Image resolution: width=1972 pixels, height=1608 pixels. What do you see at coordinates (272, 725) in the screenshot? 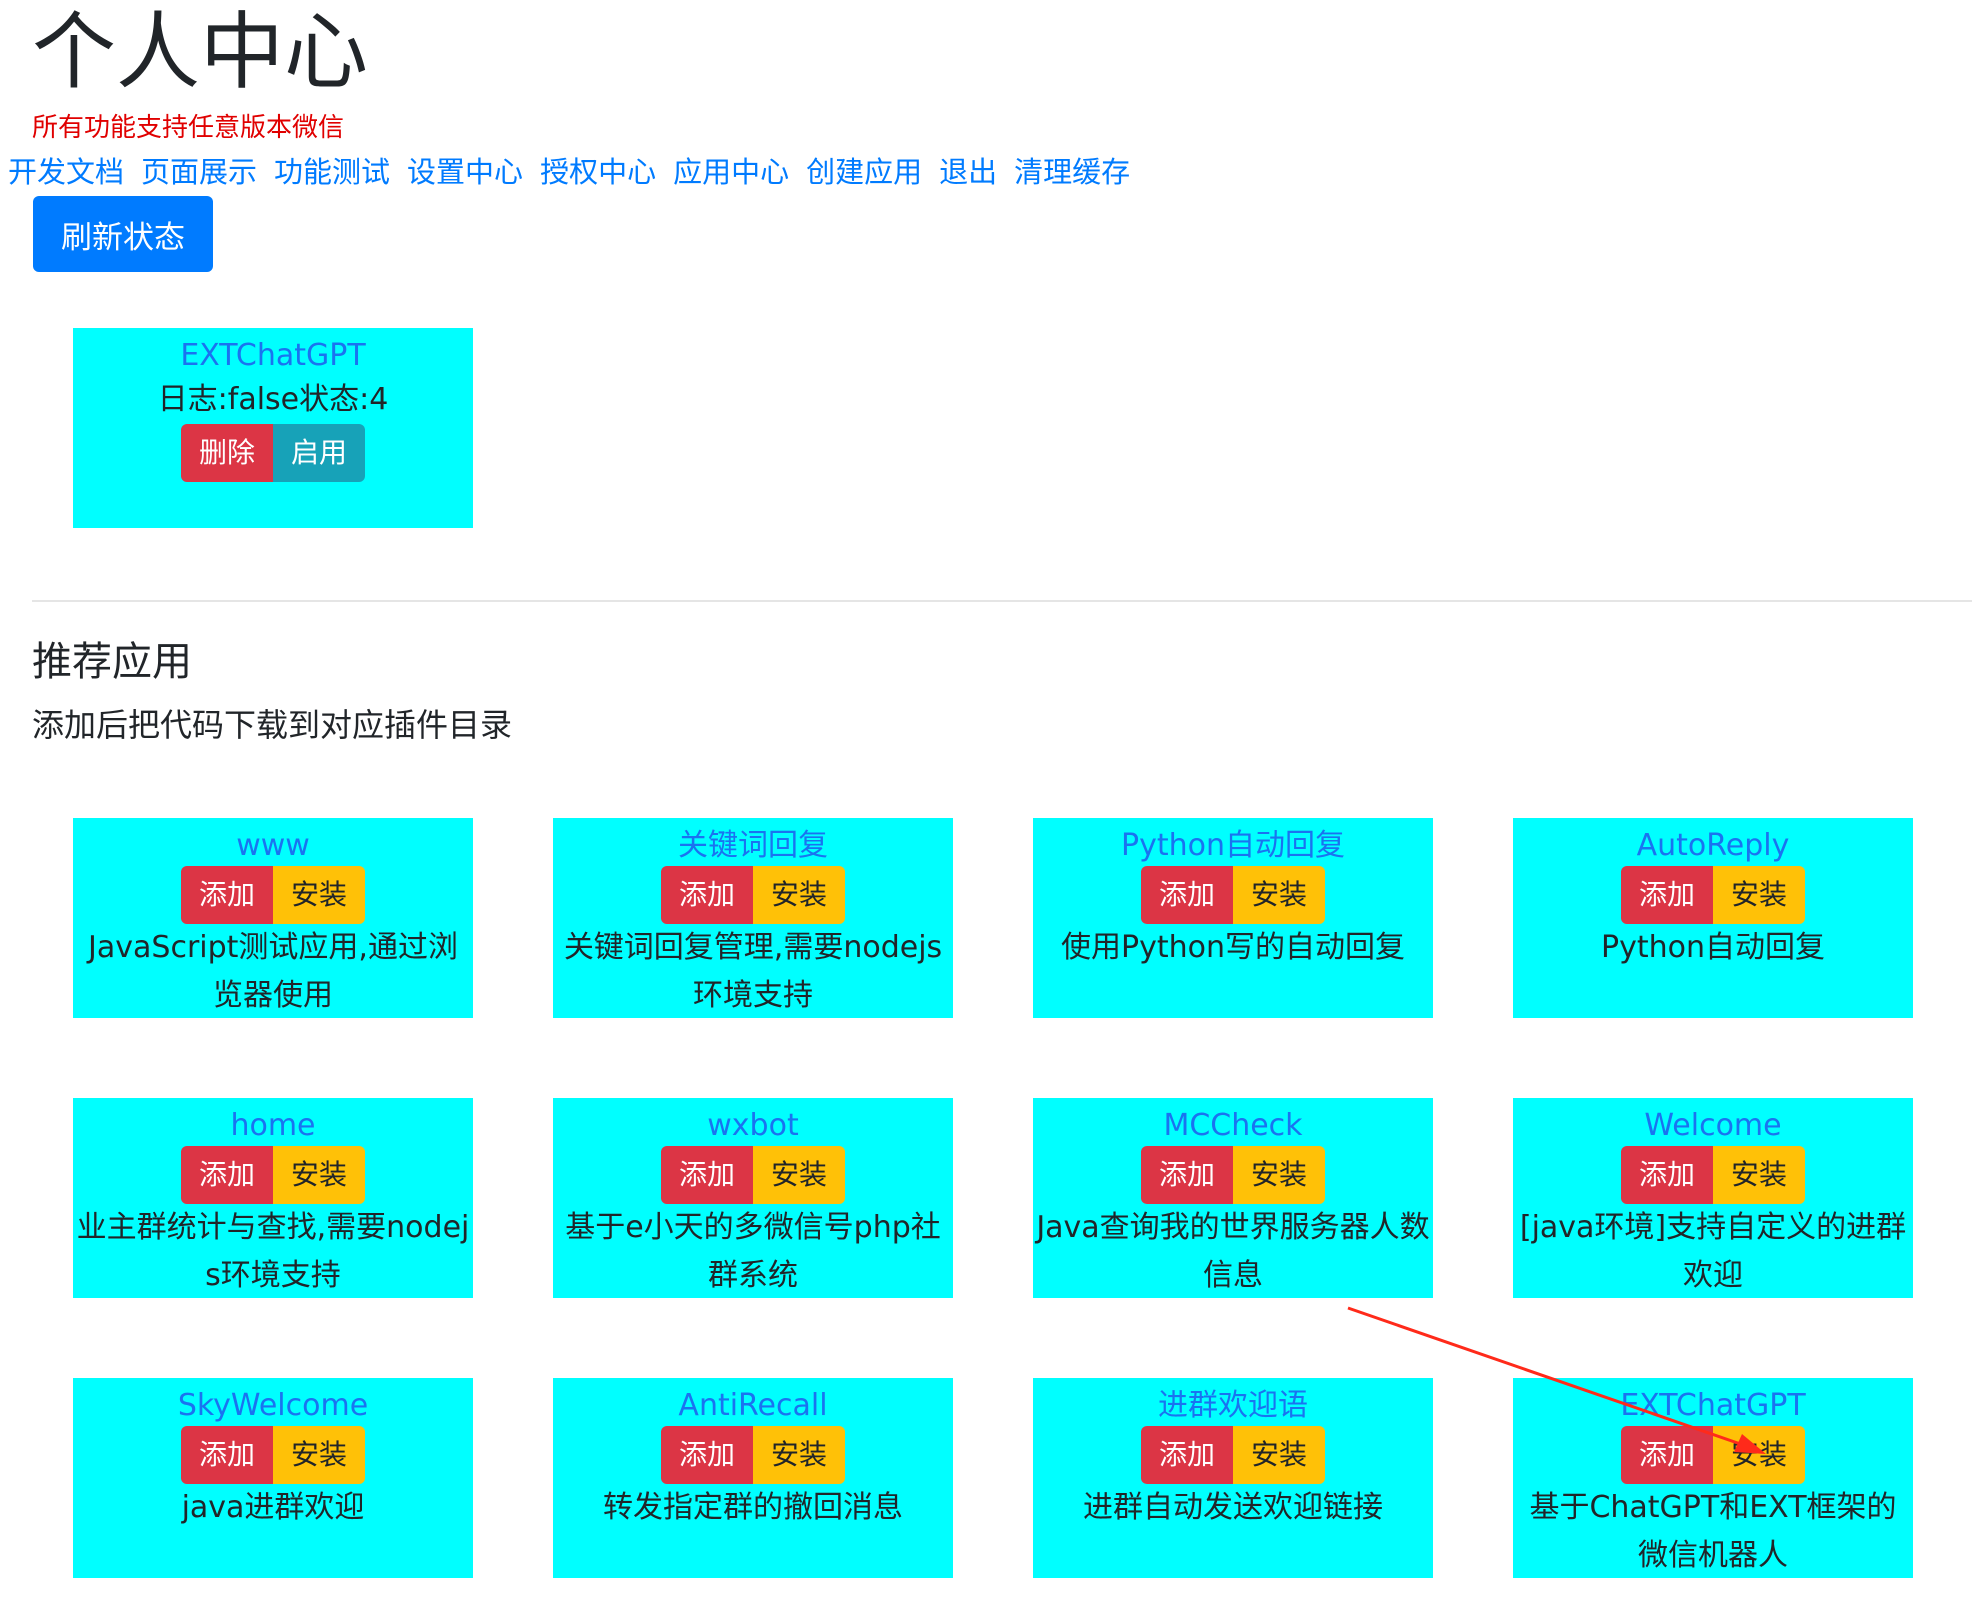
I see `recommended-section-subtitle: 添加后把代码下载到对应插件目录` at bounding box center [272, 725].